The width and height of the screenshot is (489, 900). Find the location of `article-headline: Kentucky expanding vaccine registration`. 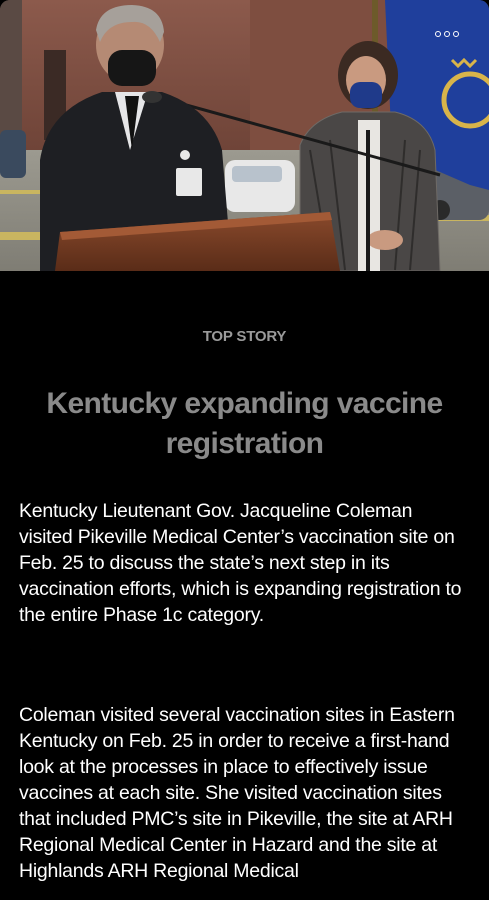

article-headline: Kentucky expanding vaccine registration is located at coordinates (244, 423).